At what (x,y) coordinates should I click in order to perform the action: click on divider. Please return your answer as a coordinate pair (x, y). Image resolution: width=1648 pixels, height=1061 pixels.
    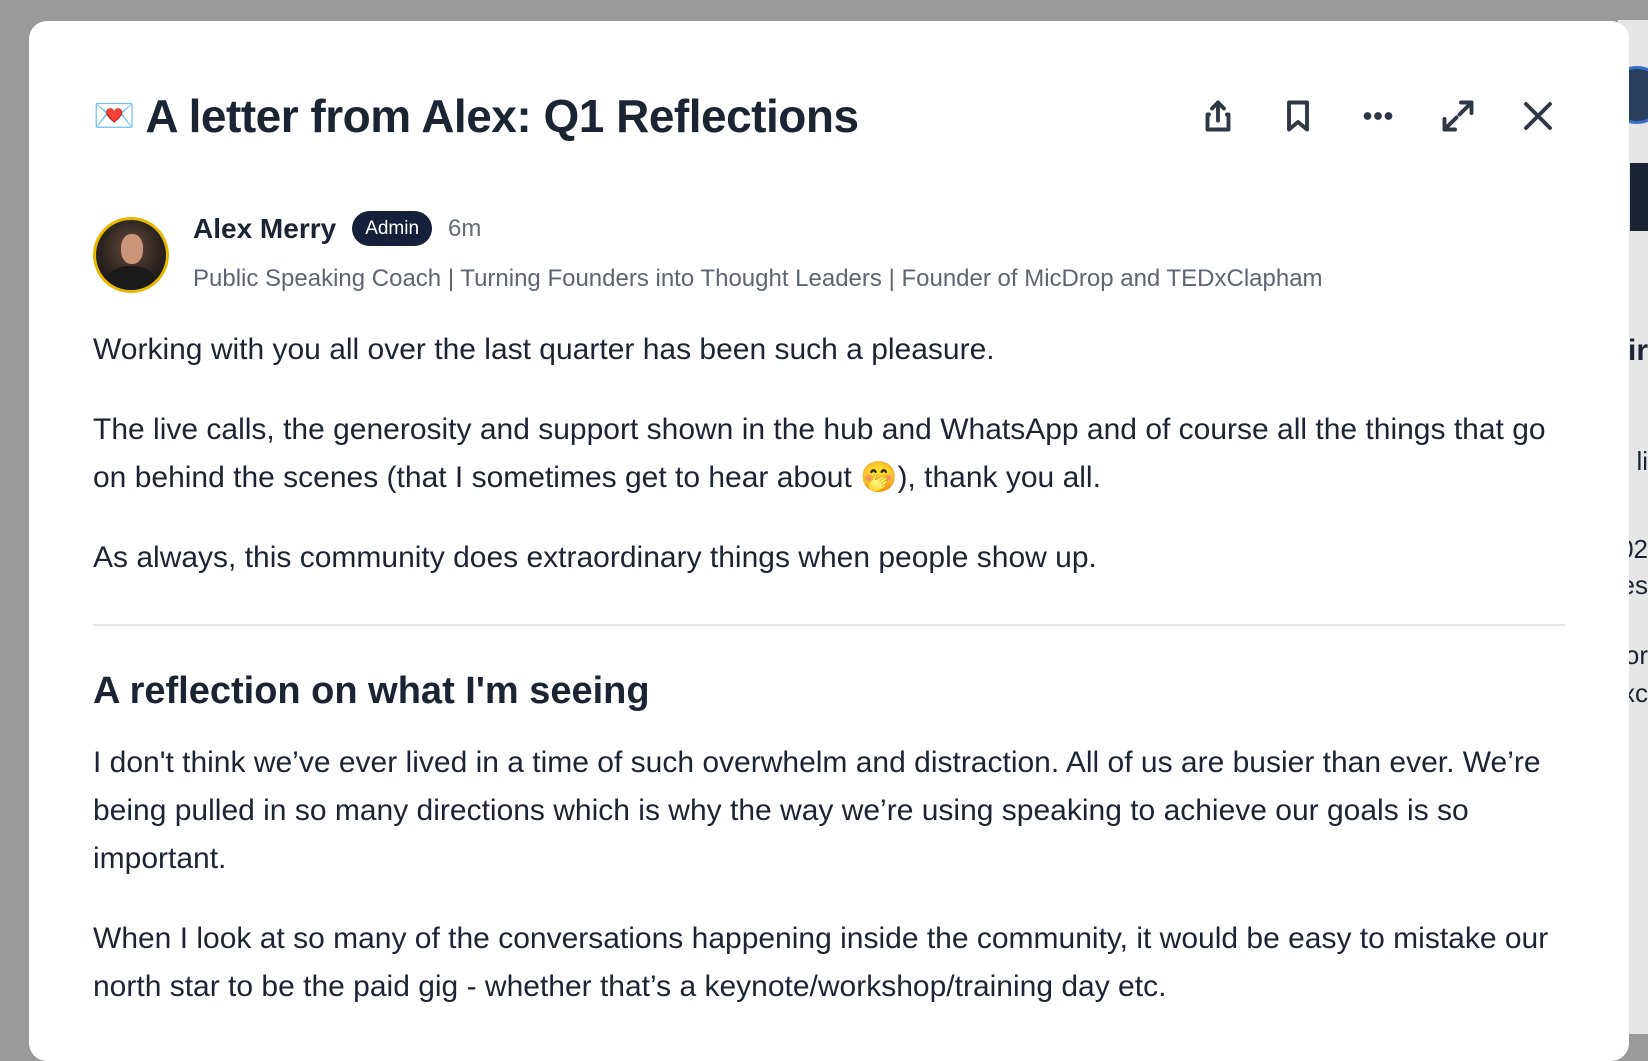
    Looking at the image, I should click on (829, 625).